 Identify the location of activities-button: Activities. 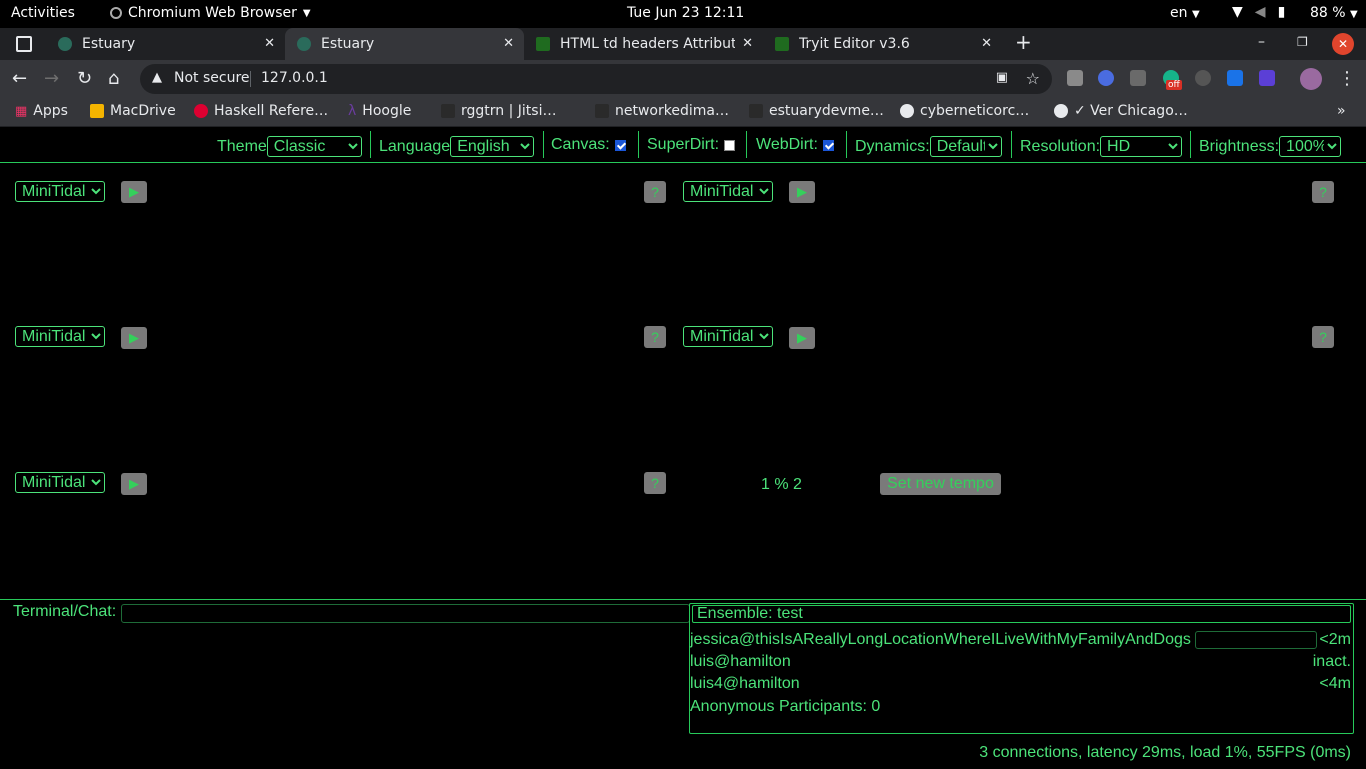
(43, 13).